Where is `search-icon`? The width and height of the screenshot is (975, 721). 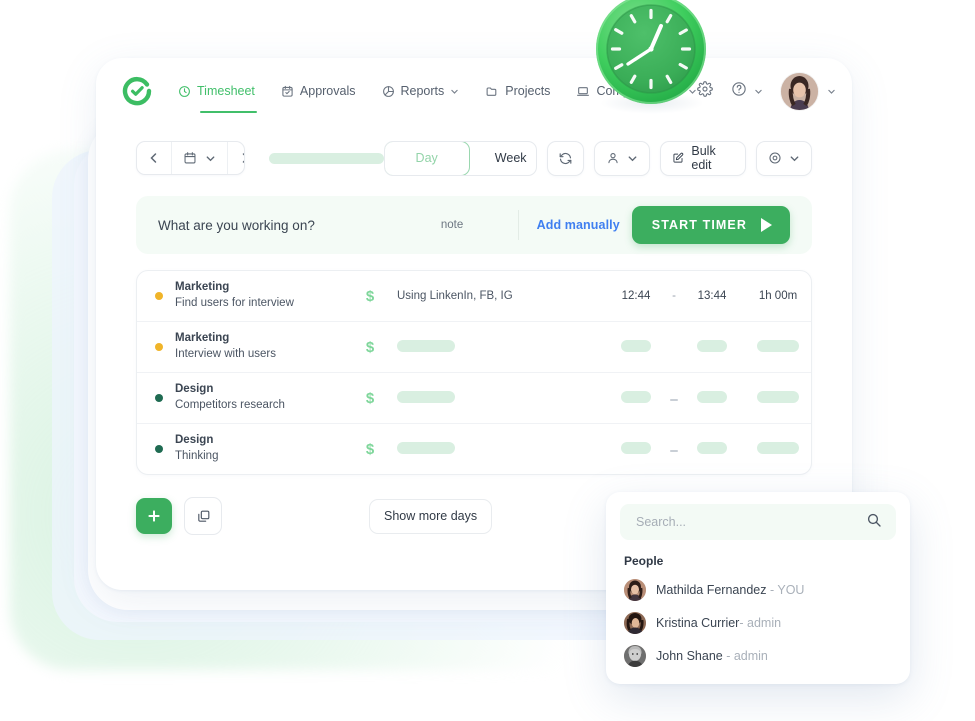 search-icon is located at coordinates (874, 522).